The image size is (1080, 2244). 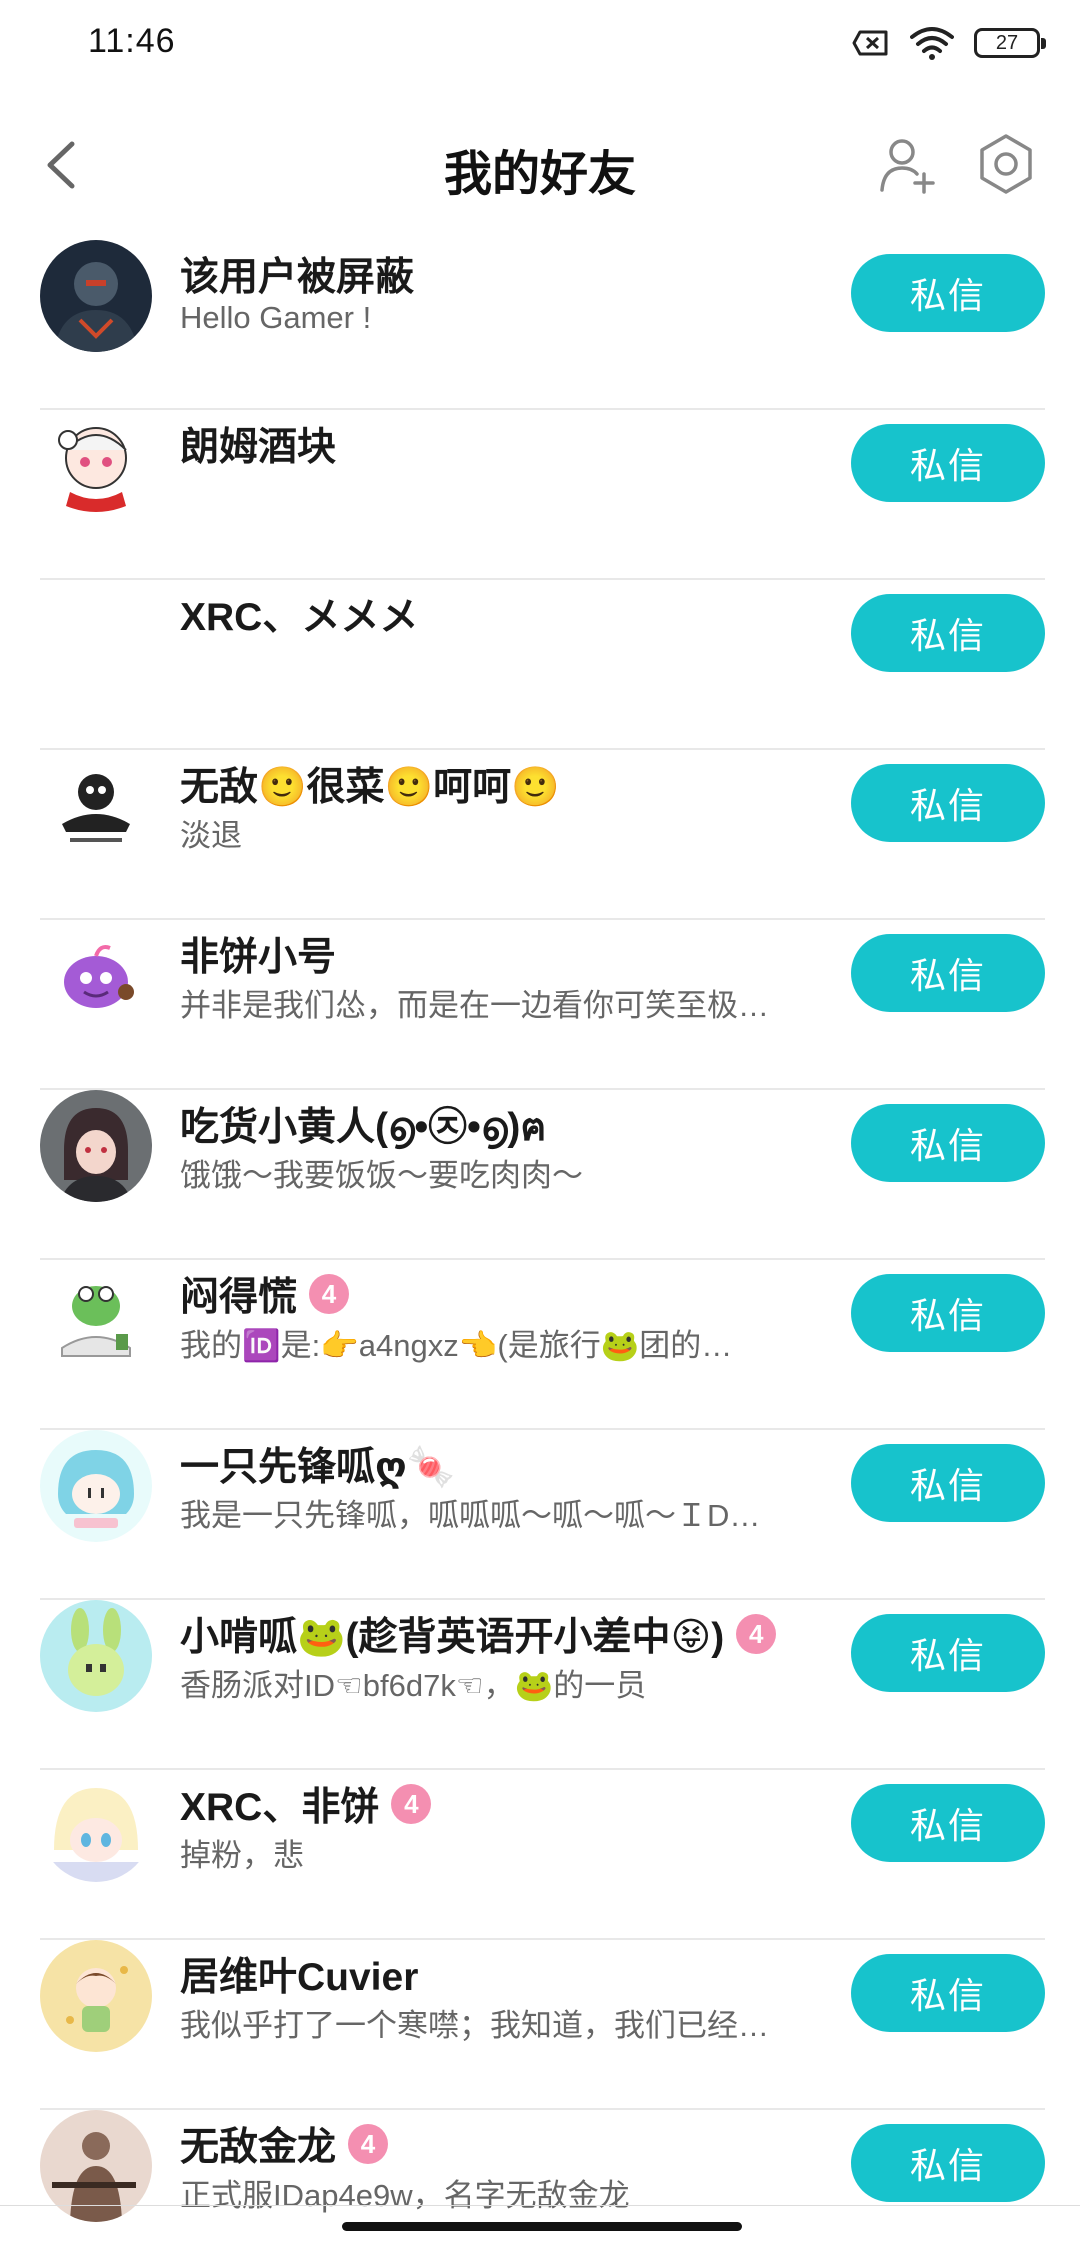 I want to click on friend-signature: Hello Gamer !, so click(x=276, y=317).